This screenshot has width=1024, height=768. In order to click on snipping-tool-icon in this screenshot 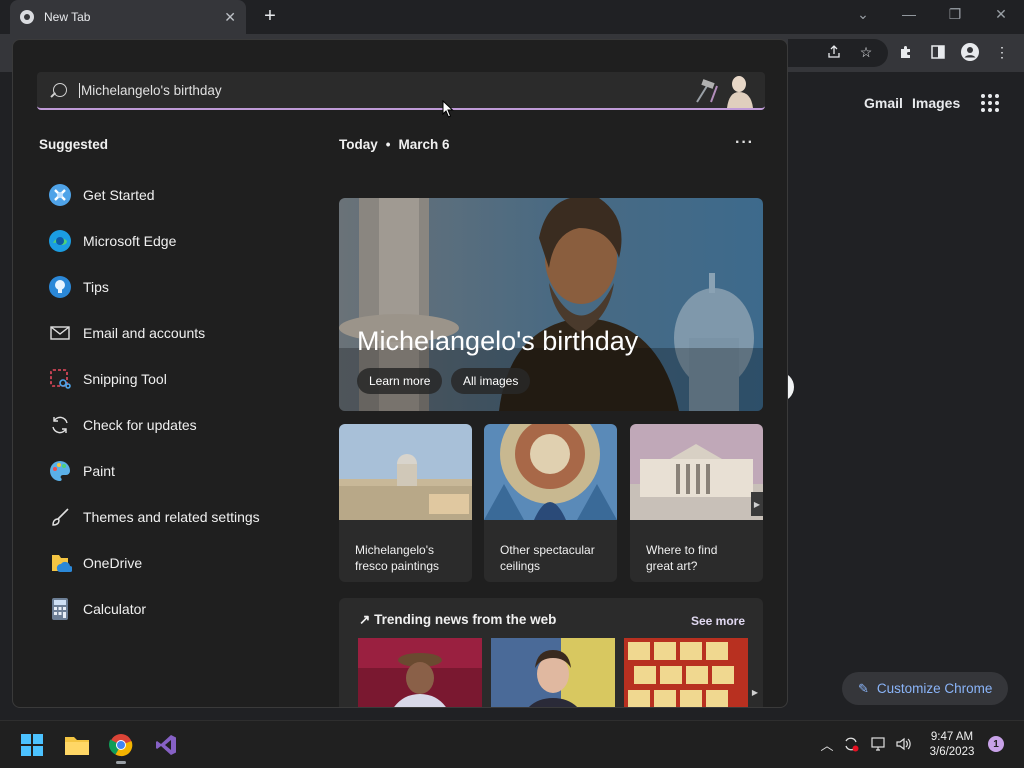, I will do `click(60, 379)`.